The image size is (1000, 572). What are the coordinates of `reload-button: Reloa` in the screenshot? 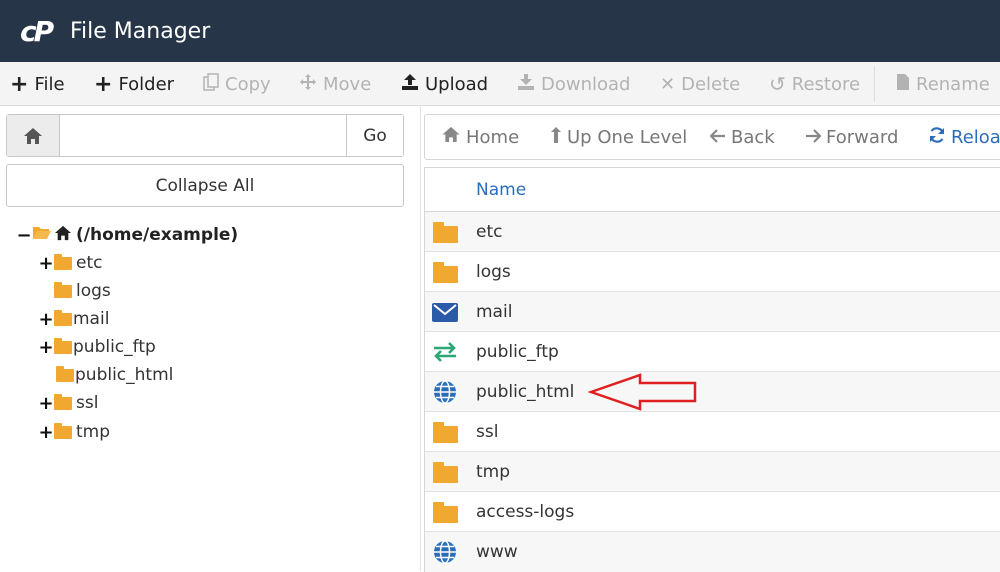 It's located at (964, 137).